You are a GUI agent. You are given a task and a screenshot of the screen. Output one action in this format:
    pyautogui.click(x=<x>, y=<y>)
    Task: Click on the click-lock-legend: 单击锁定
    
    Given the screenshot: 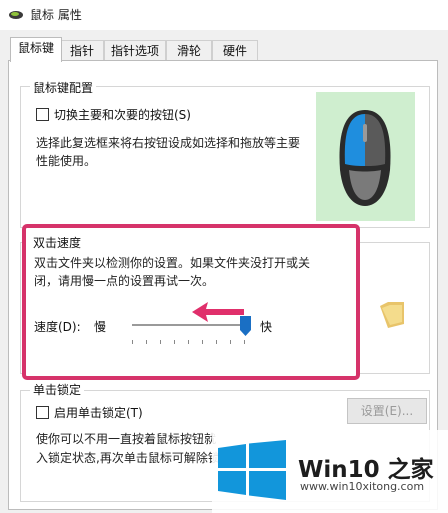 What is the action you would take?
    pyautogui.click(x=57, y=389)
    